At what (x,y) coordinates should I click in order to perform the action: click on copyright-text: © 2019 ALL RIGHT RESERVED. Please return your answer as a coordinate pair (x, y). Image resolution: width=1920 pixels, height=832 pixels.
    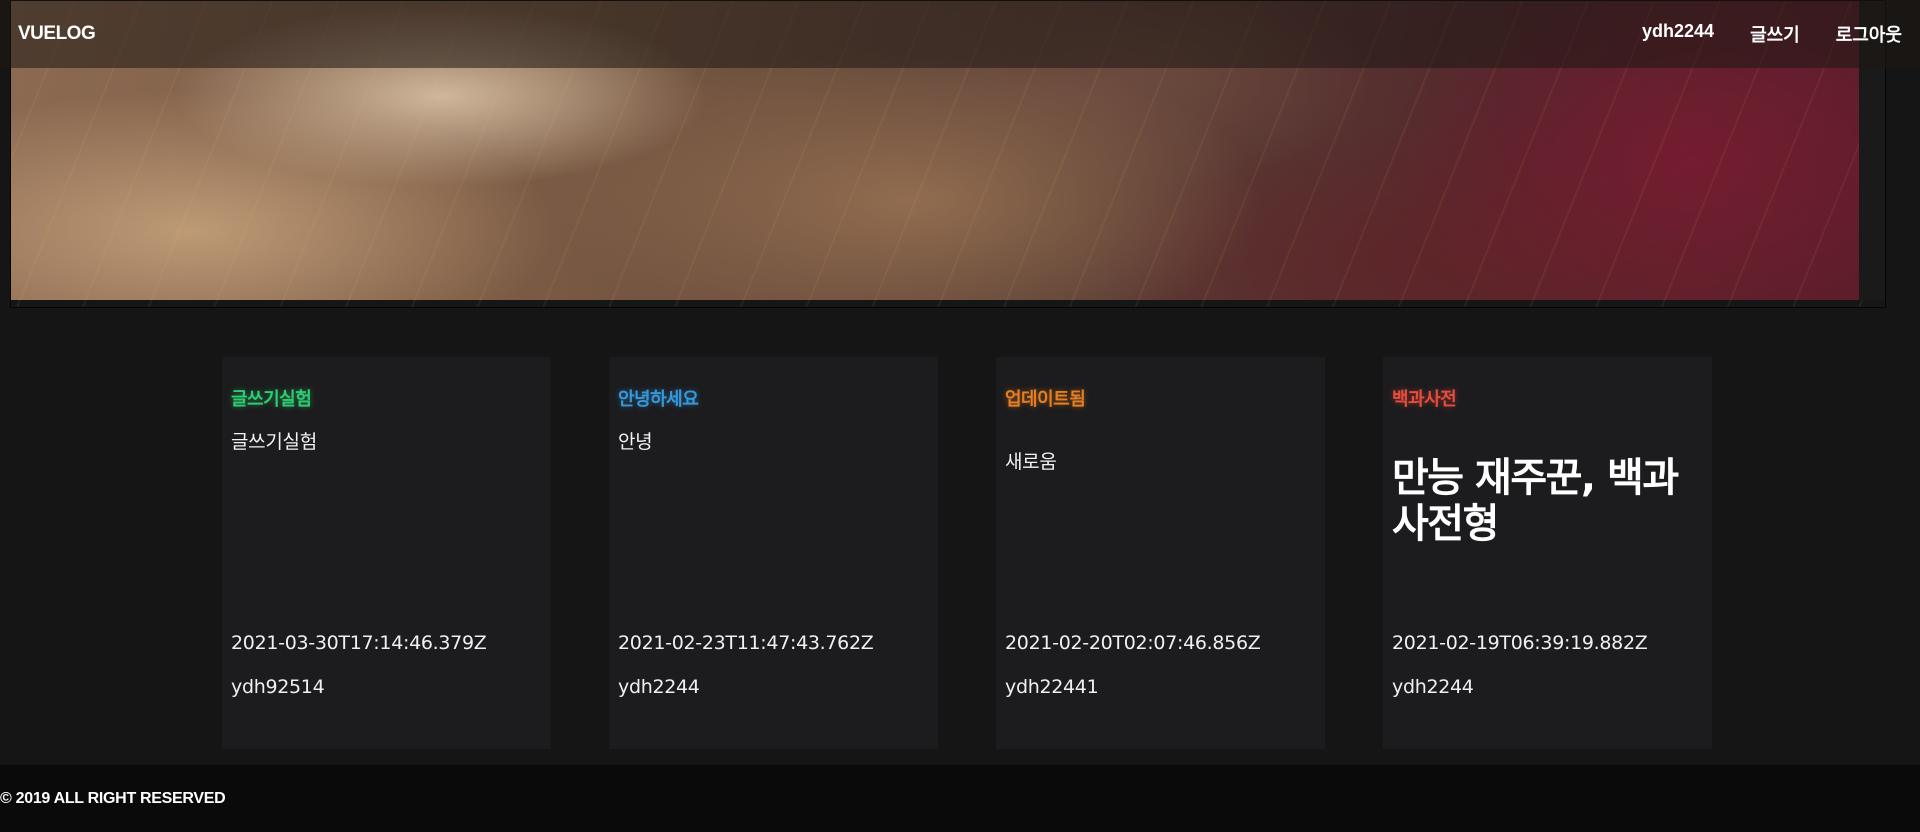
    Looking at the image, I should click on (113, 798).